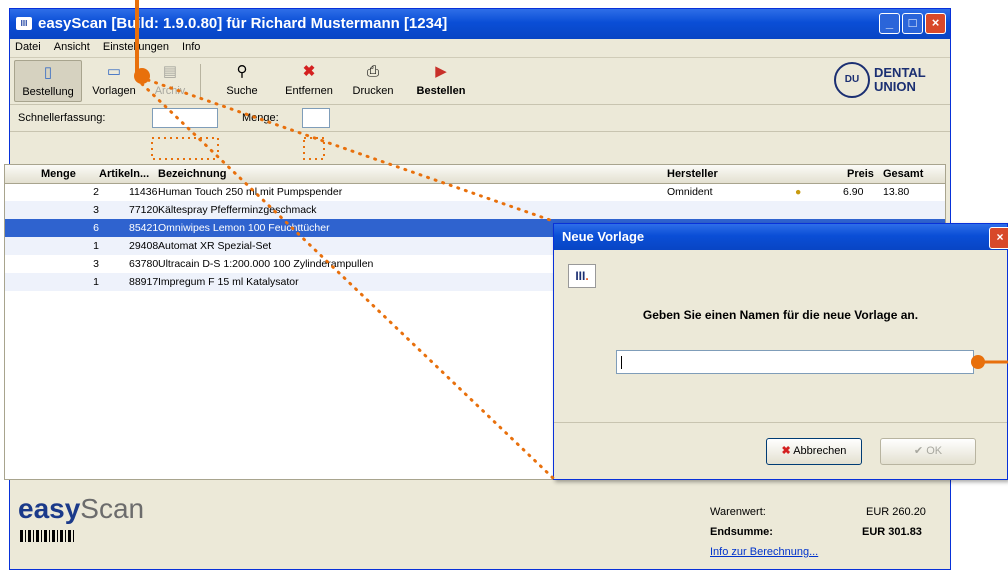  I want to click on vorlagen-button: ▭ Vorlagen, so click(114, 81).